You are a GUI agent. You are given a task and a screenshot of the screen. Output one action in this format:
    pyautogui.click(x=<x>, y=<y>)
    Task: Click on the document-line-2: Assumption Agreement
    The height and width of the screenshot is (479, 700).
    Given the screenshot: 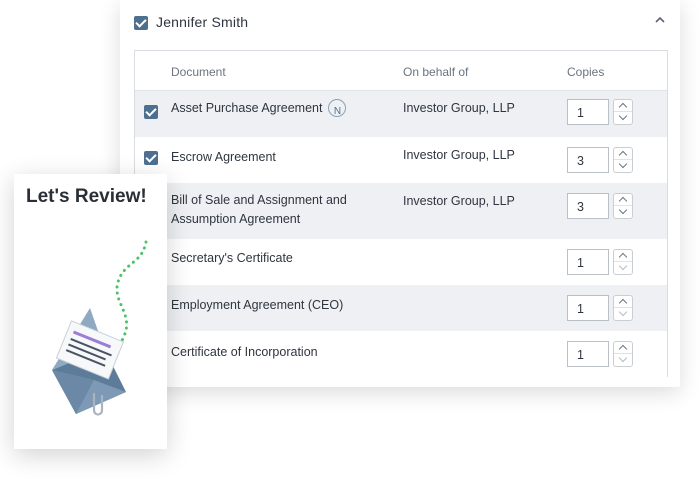 What is the action you would take?
    pyautogui.click(x=236, y=219)
    